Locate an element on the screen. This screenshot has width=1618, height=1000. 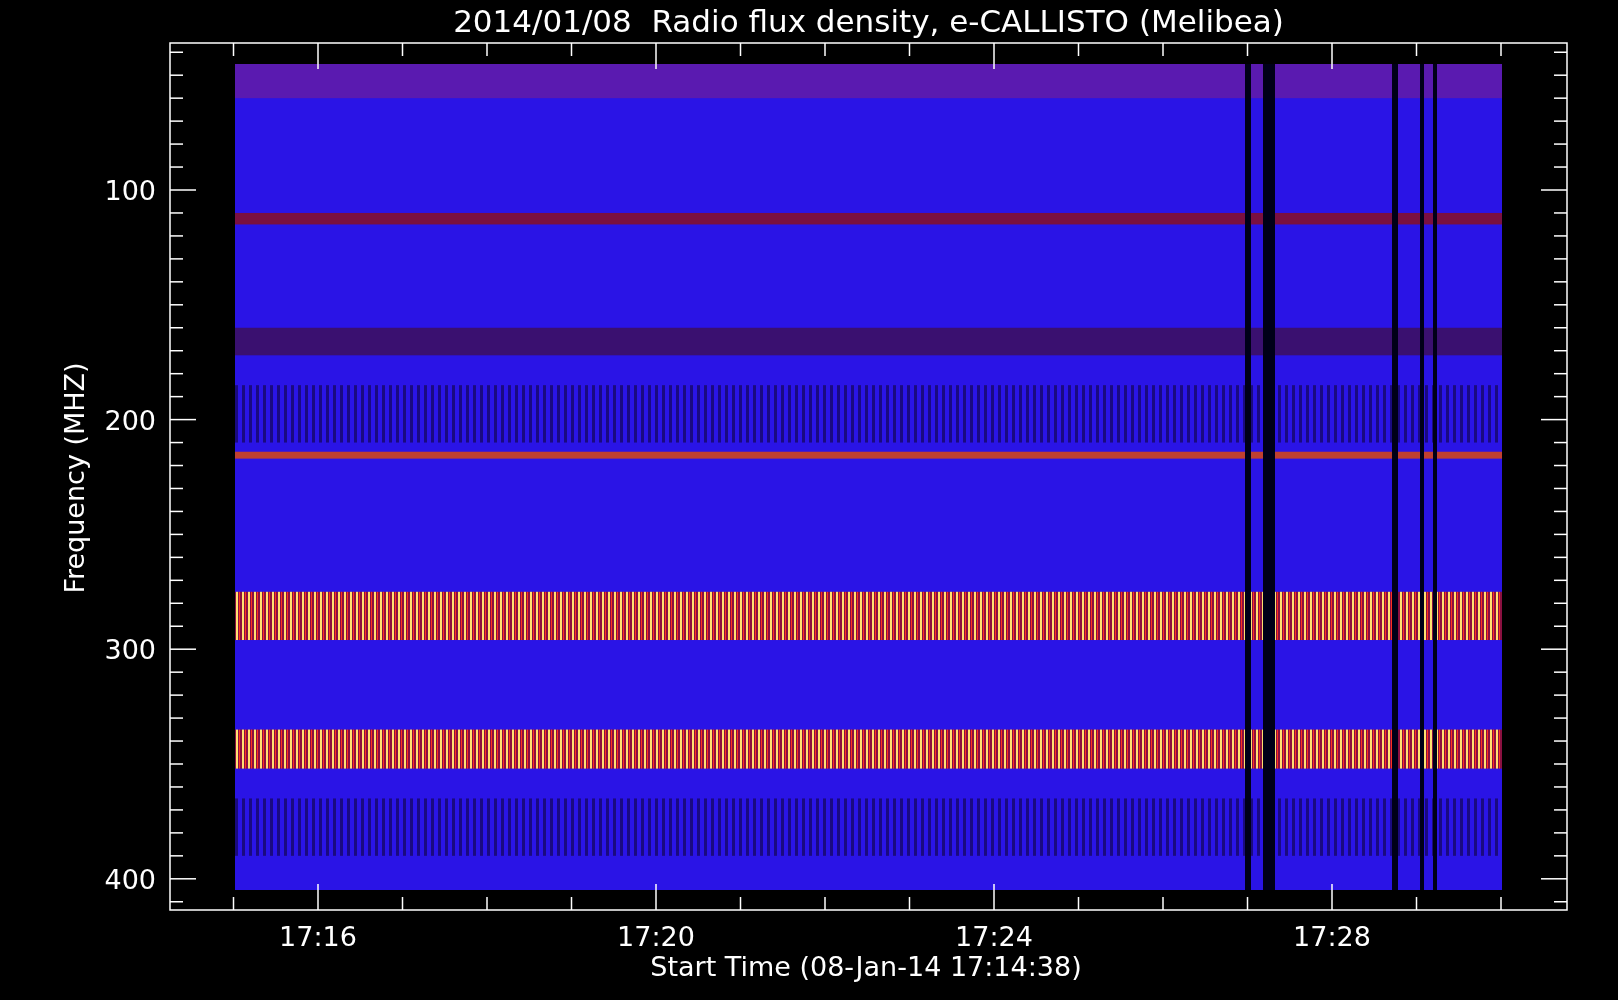
chart-title: 2014/01/08 Radio flux density, e-CALLISTO (Melibea) is located at coordinates (868, 21).